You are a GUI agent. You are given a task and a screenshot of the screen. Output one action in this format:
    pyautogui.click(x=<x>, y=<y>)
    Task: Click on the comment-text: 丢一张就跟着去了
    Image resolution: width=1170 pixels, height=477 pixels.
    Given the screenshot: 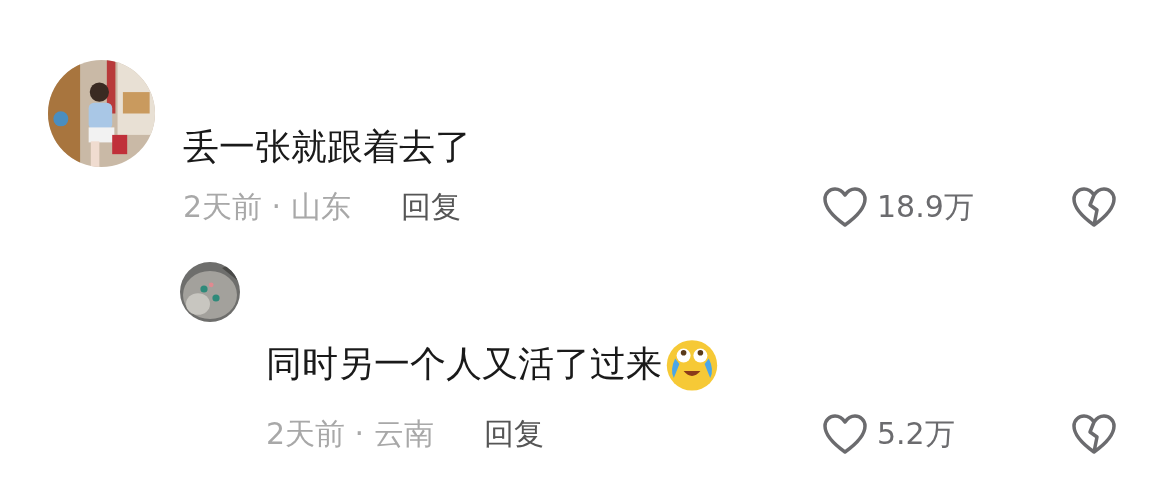 What is the action you would take?
    pyautogui.click(x=327, y=147)
    